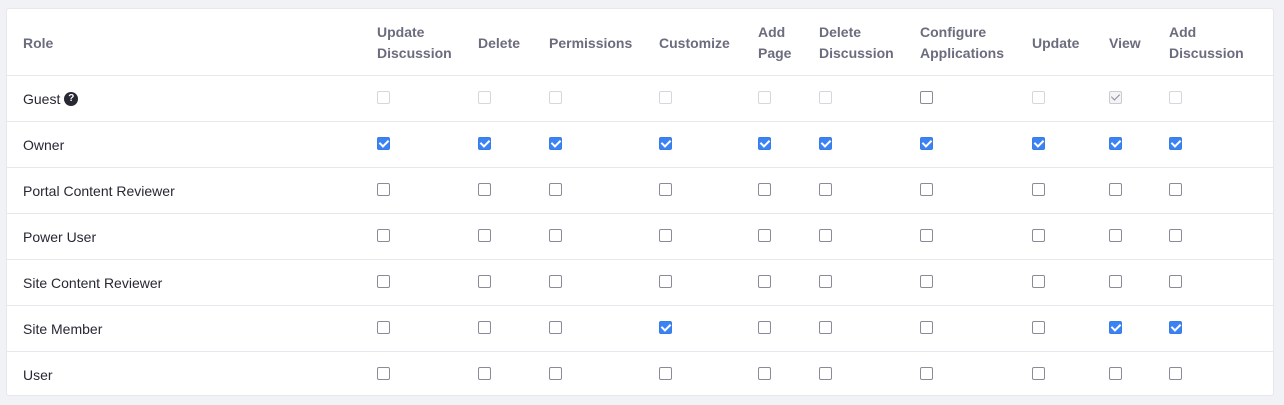  I want to click on permission-cell-delete, so click(513, 190).